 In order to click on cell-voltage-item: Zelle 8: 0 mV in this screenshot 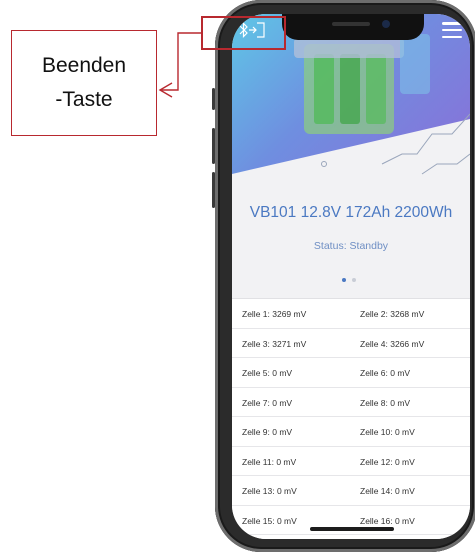, I will do `click(385, 402)`.